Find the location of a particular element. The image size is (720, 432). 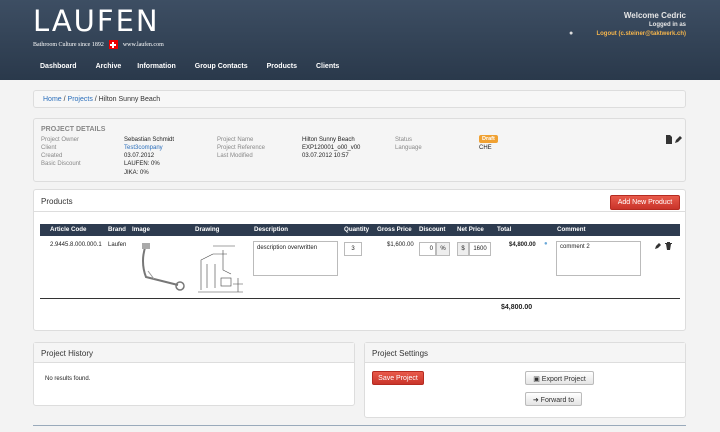

breadcrumb-home: Home is located at coordinates (52, 99).